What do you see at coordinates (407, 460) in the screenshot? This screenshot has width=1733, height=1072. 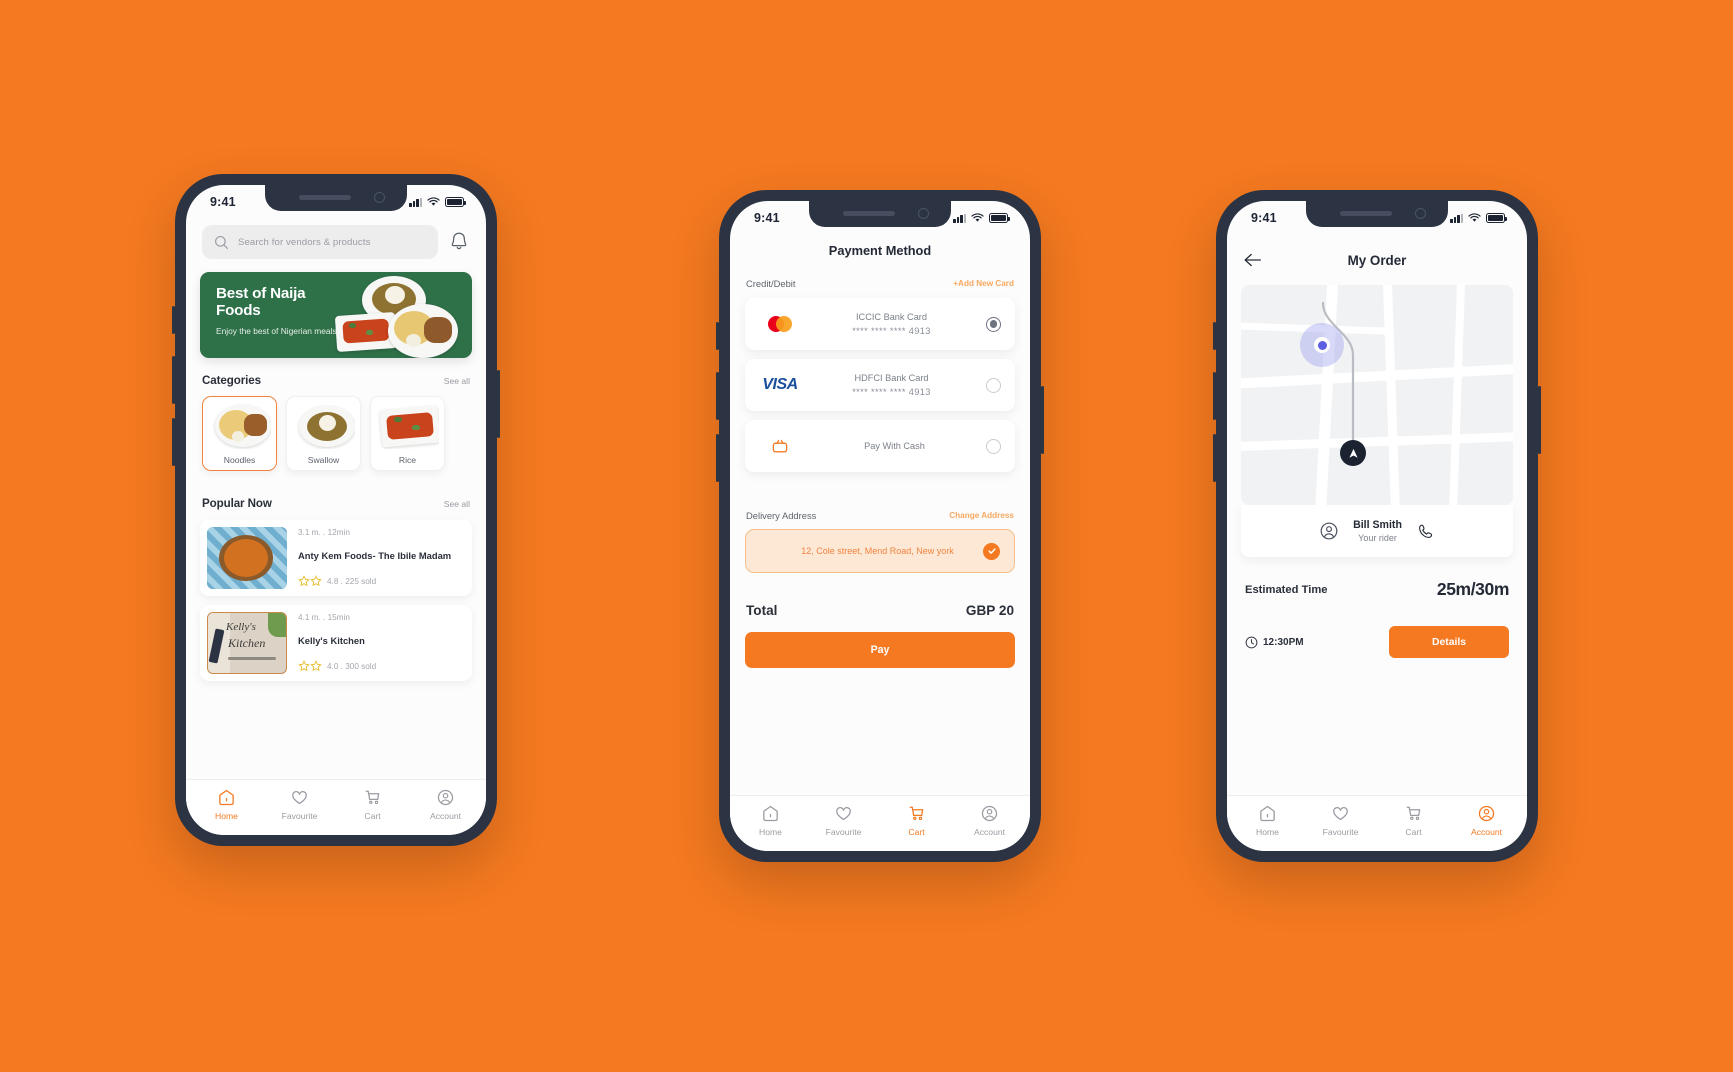 I see `category-label: Rice` at bounding box center [407, 460].